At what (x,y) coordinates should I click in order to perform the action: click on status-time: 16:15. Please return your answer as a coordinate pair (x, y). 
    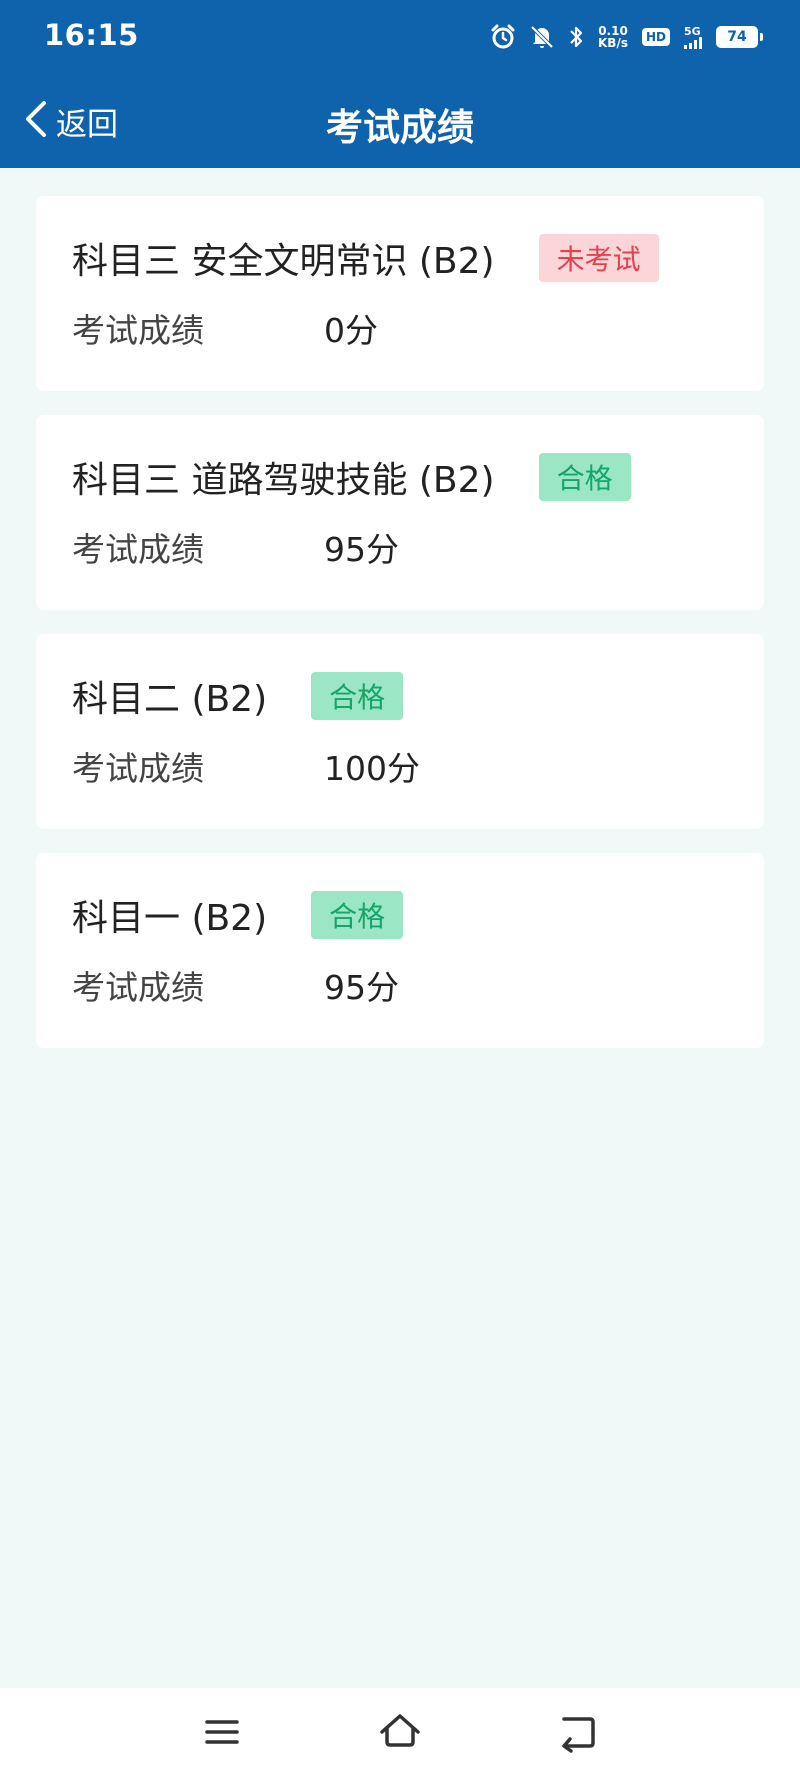
    Looking at the image, I should click on (91, 35).